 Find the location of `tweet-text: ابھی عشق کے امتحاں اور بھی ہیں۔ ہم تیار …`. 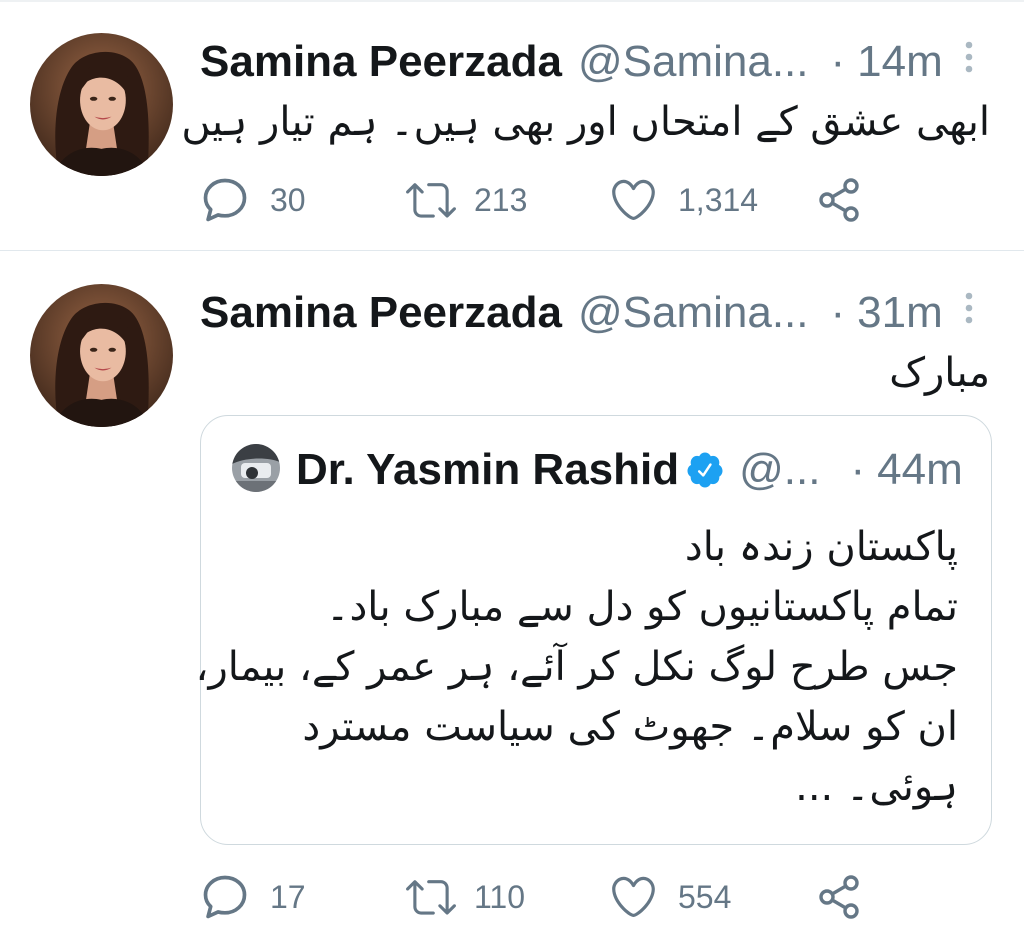

tweet-text: ابھی عشق کے امتحاں اور بھی ہیں۔ ہم تیار … is located at coordinates (585, 122).